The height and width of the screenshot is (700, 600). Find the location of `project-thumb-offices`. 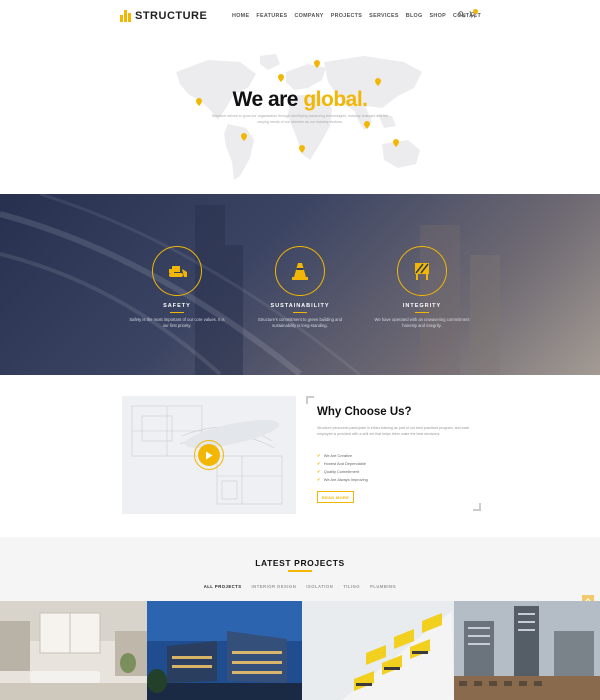

project-thumb-offices is located at coordinates (224, 650).